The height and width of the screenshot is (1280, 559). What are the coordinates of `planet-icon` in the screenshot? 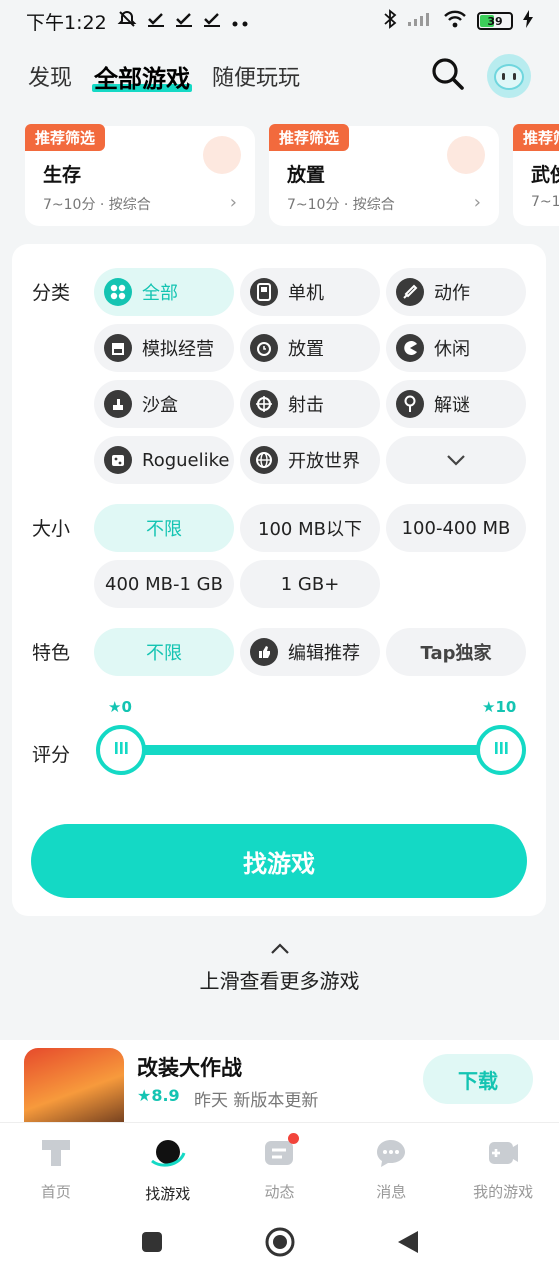 It's located at (168, 1156).